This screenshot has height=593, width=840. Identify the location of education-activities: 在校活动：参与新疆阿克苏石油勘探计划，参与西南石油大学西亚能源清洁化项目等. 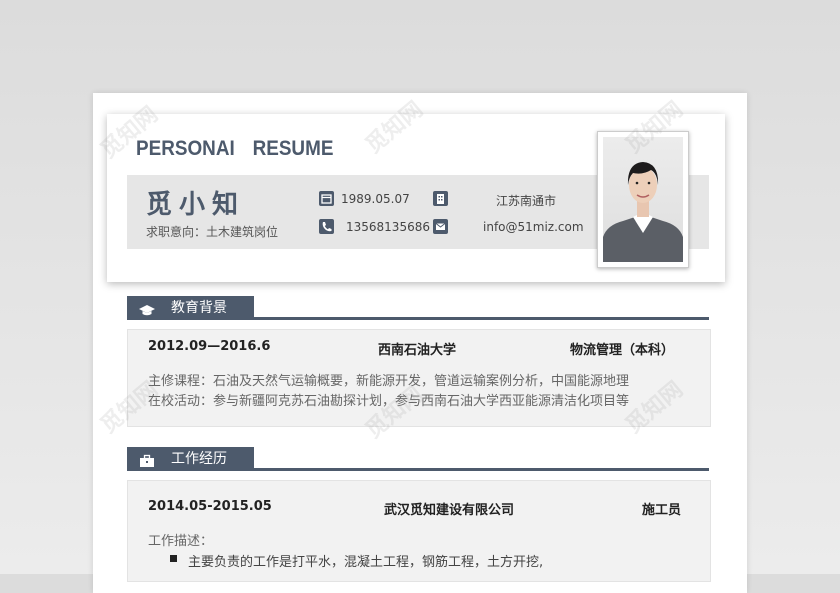
(389, 401).